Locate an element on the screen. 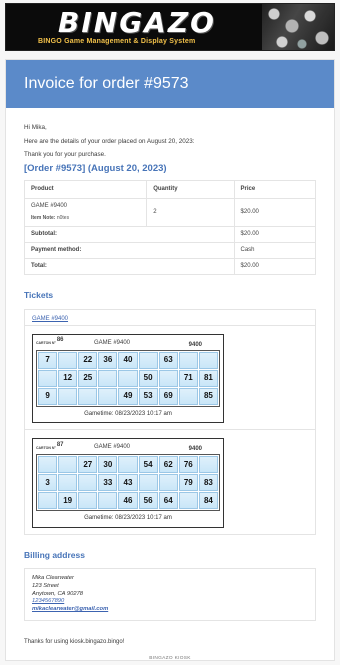  total-row: Total: $20.00 is located at coordinates (170, 266).